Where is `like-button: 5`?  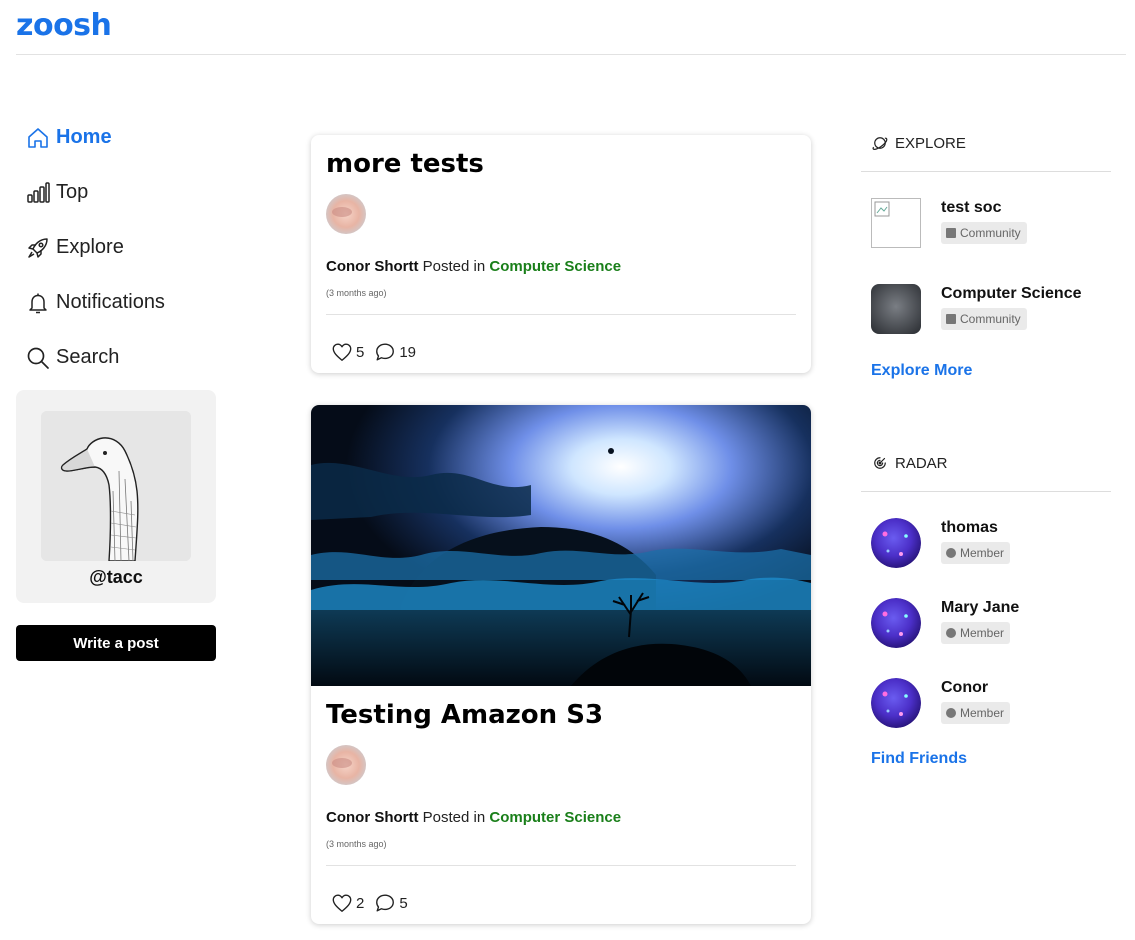 like-button: 5 is located at coordinates (347, 352).